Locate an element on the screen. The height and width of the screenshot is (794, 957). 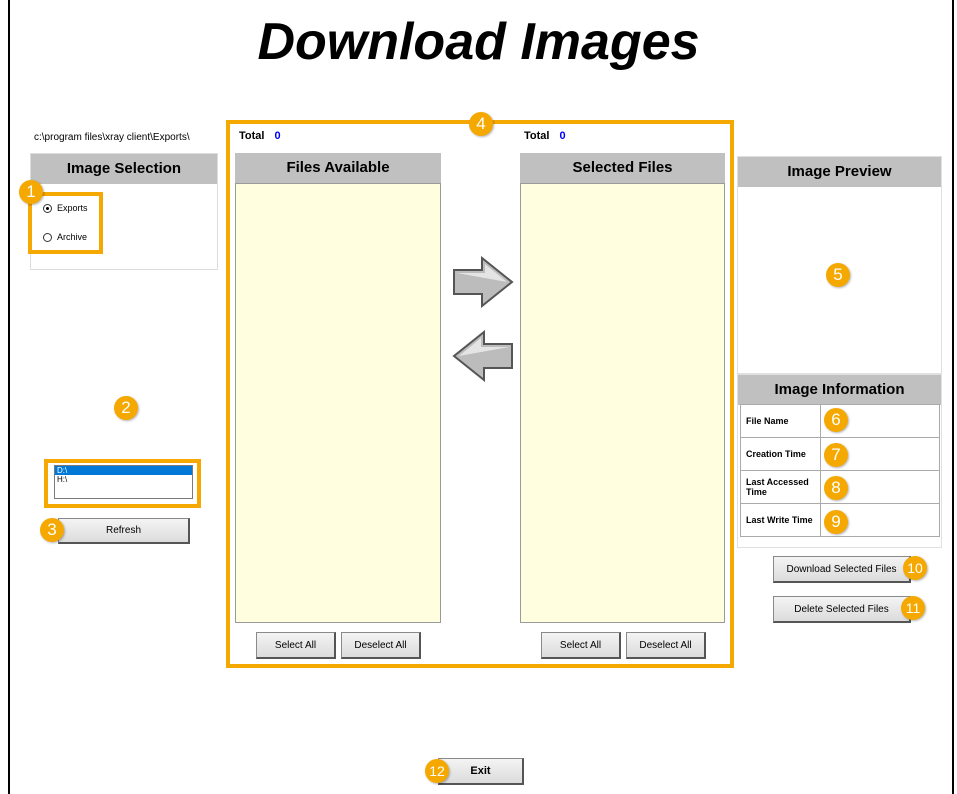
annotation-badge-8: 8 is located at coordinates (836, 488).